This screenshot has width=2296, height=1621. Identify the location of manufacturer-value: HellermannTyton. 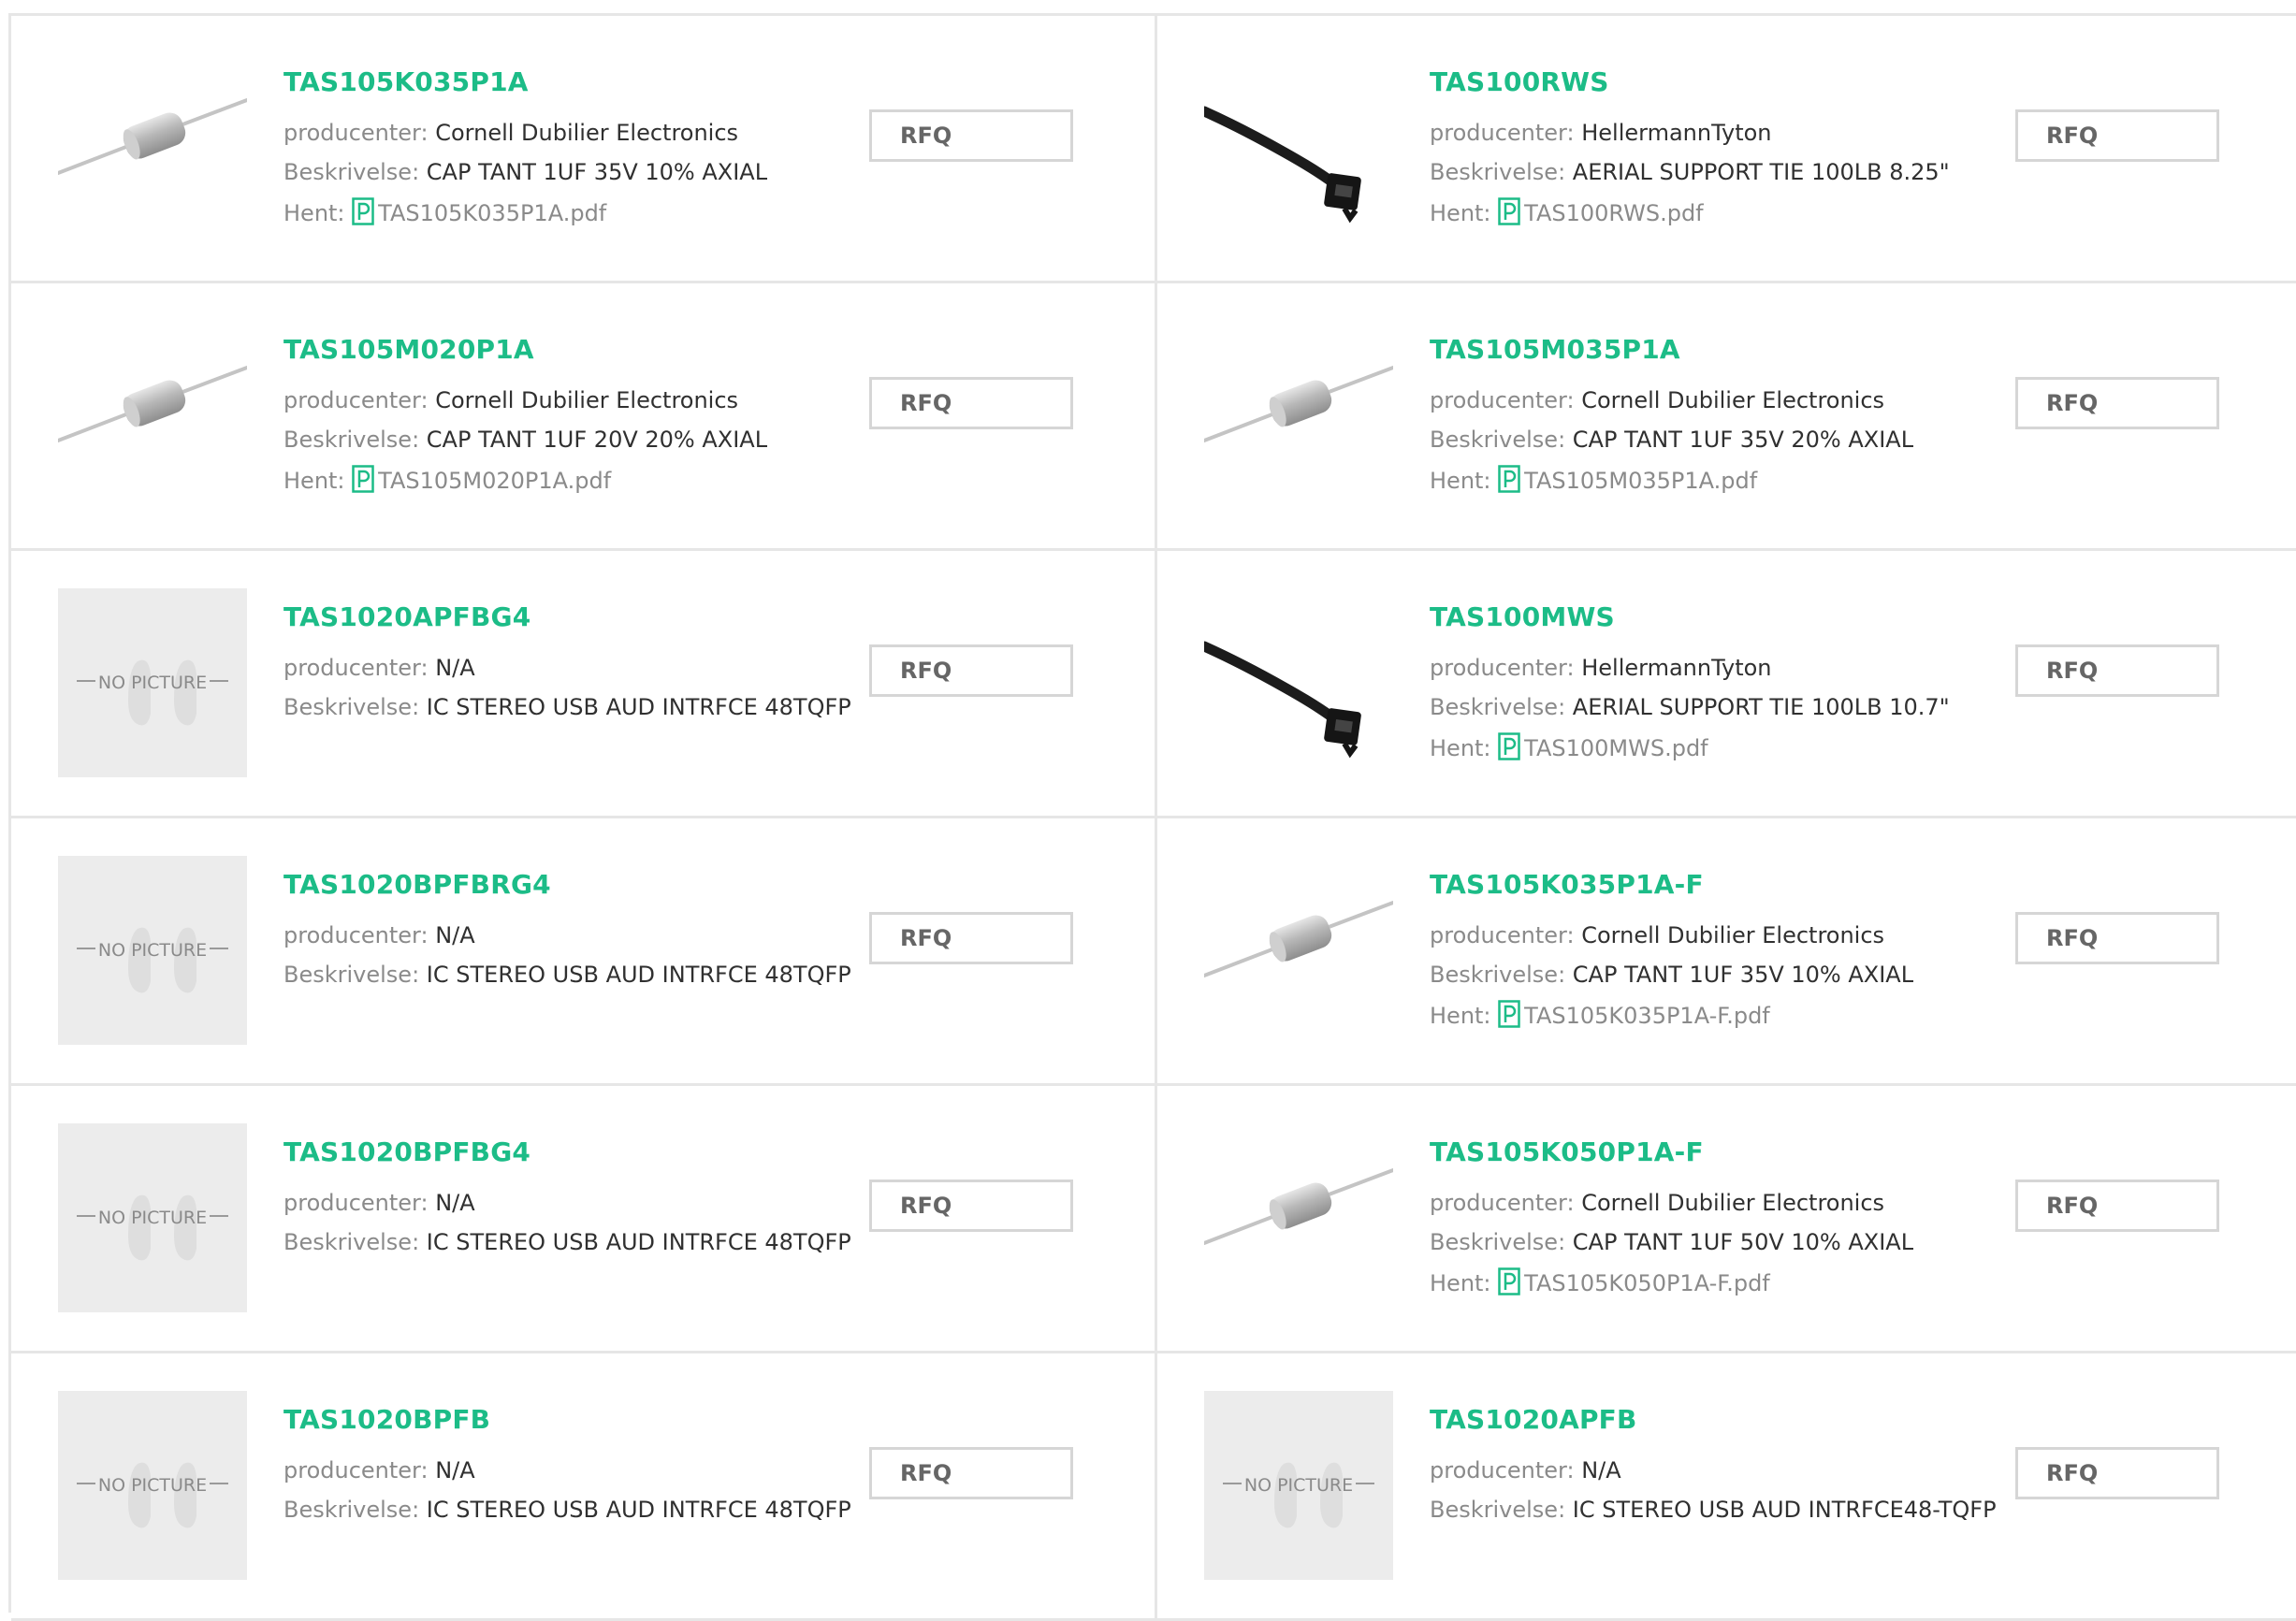
(1676, 133).